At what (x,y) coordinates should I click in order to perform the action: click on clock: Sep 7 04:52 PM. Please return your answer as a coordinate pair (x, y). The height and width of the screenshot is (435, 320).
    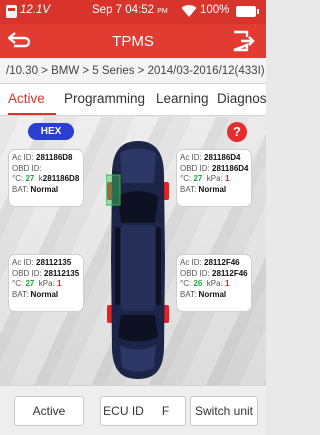
    Looking at the image, I should click on (130, 10).